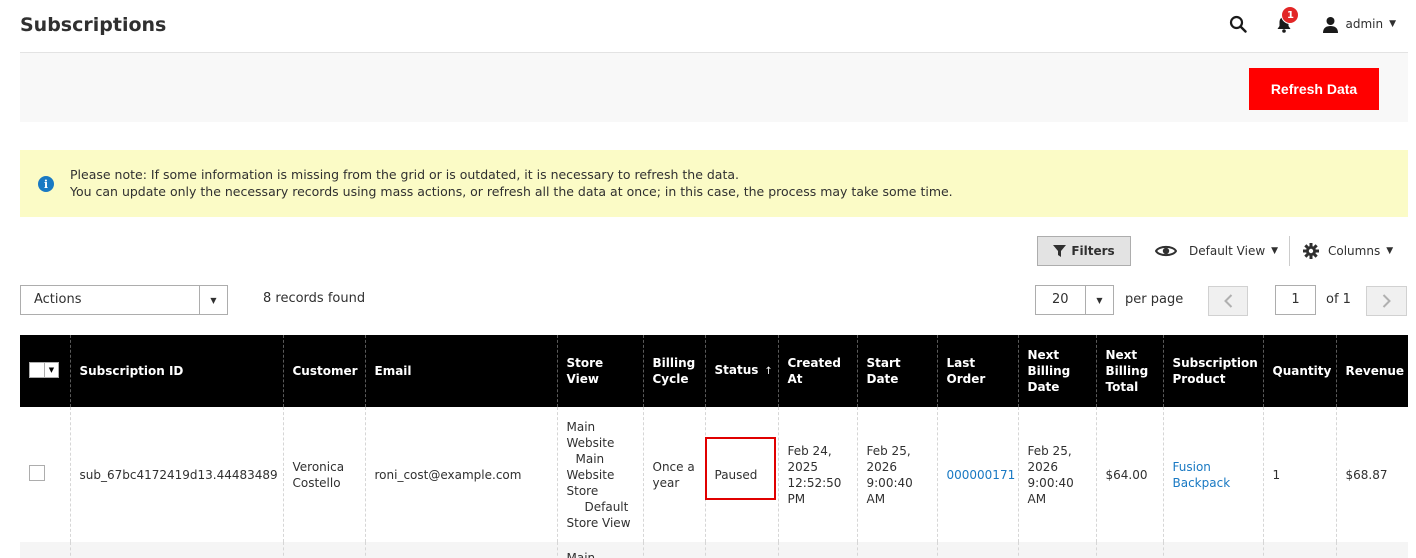 This screenshot has width=1416, height=558. I want to click on cell-billing-cycle: Once a year, so click(673, 474).